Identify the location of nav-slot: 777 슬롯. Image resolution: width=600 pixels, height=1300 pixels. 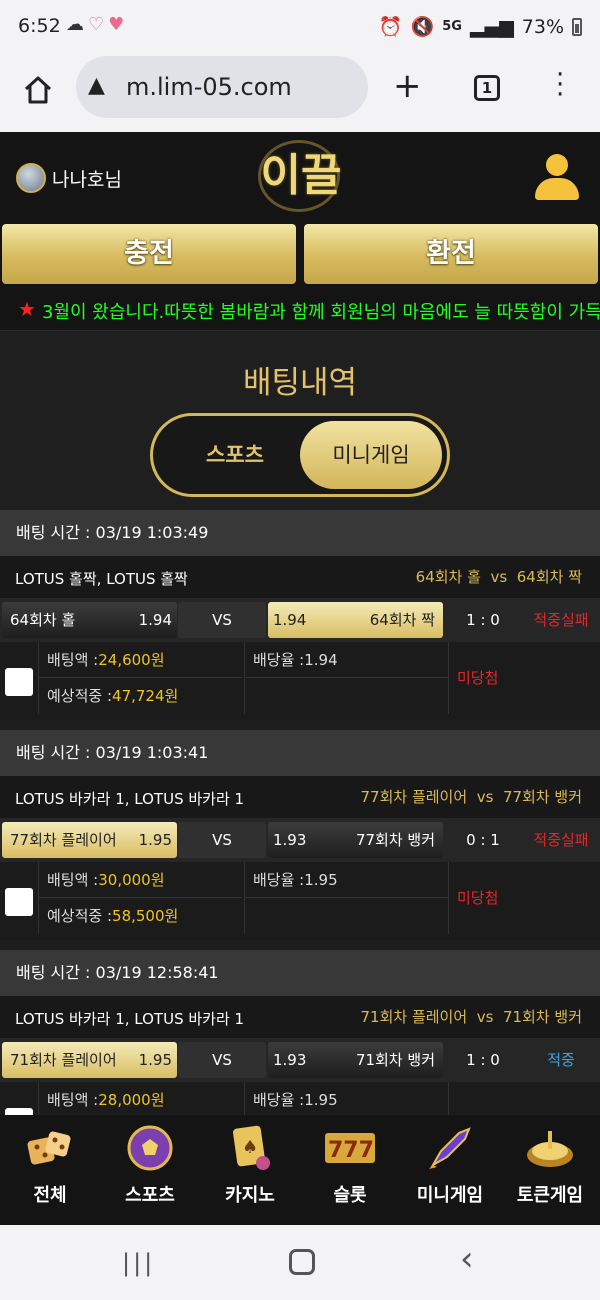
(350, 1170).